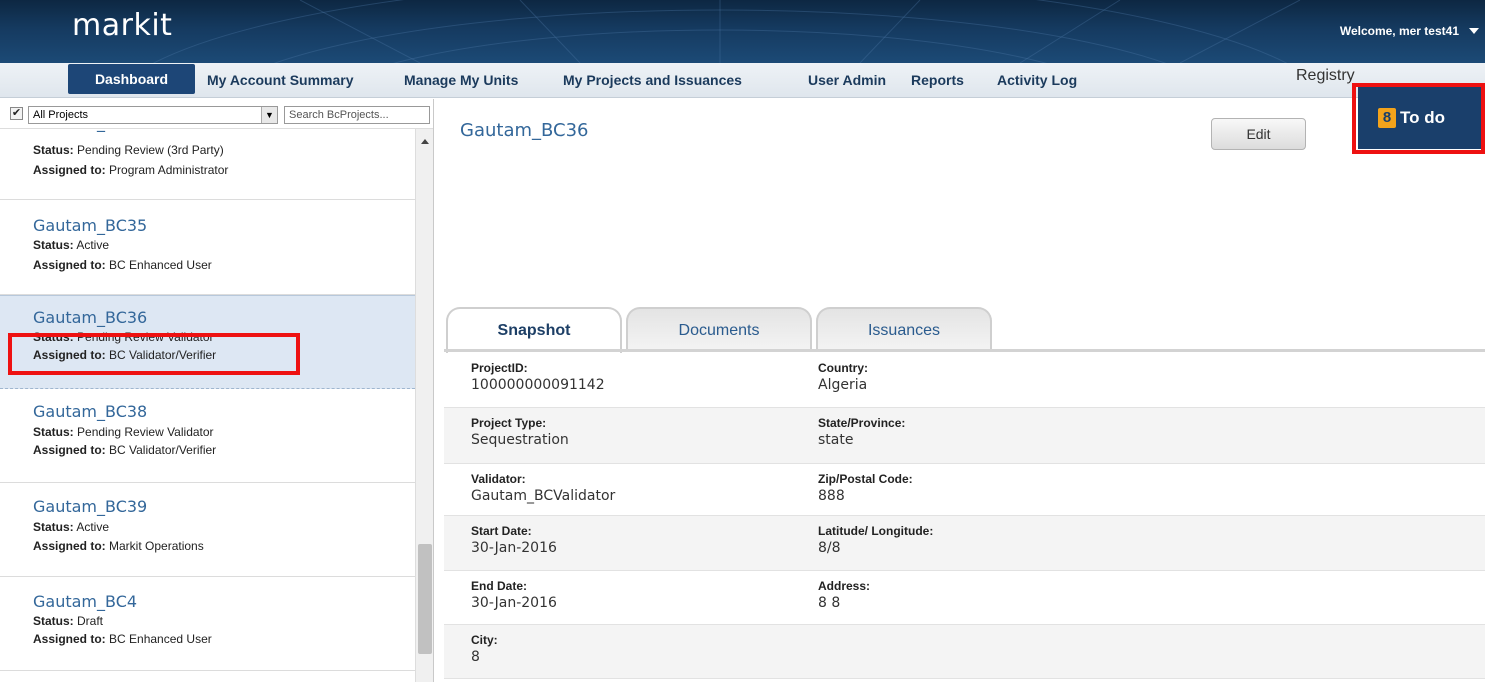  I want to click on field-state-province: State/Province: state, so click(862, 432).